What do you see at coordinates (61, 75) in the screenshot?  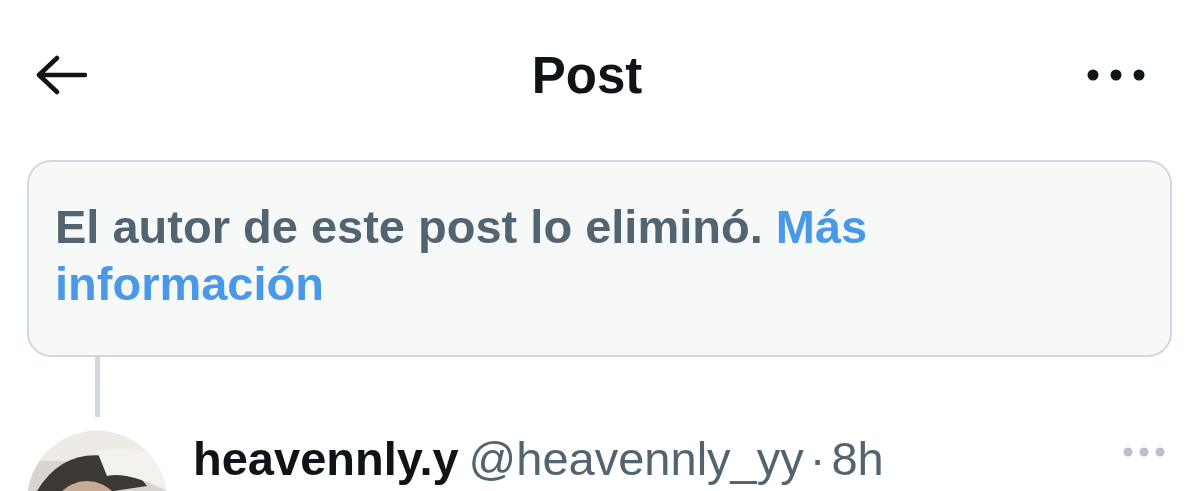 I see `back-arrow-icon` at bounding box center [61, 75].